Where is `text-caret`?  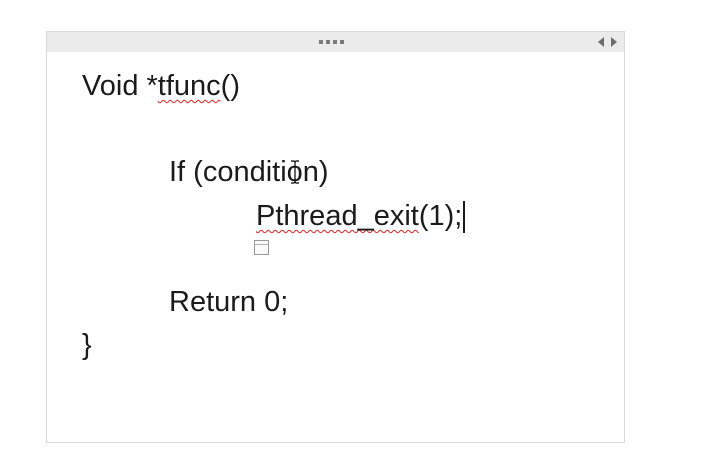 text-caret is located at coordinates (464, 217).